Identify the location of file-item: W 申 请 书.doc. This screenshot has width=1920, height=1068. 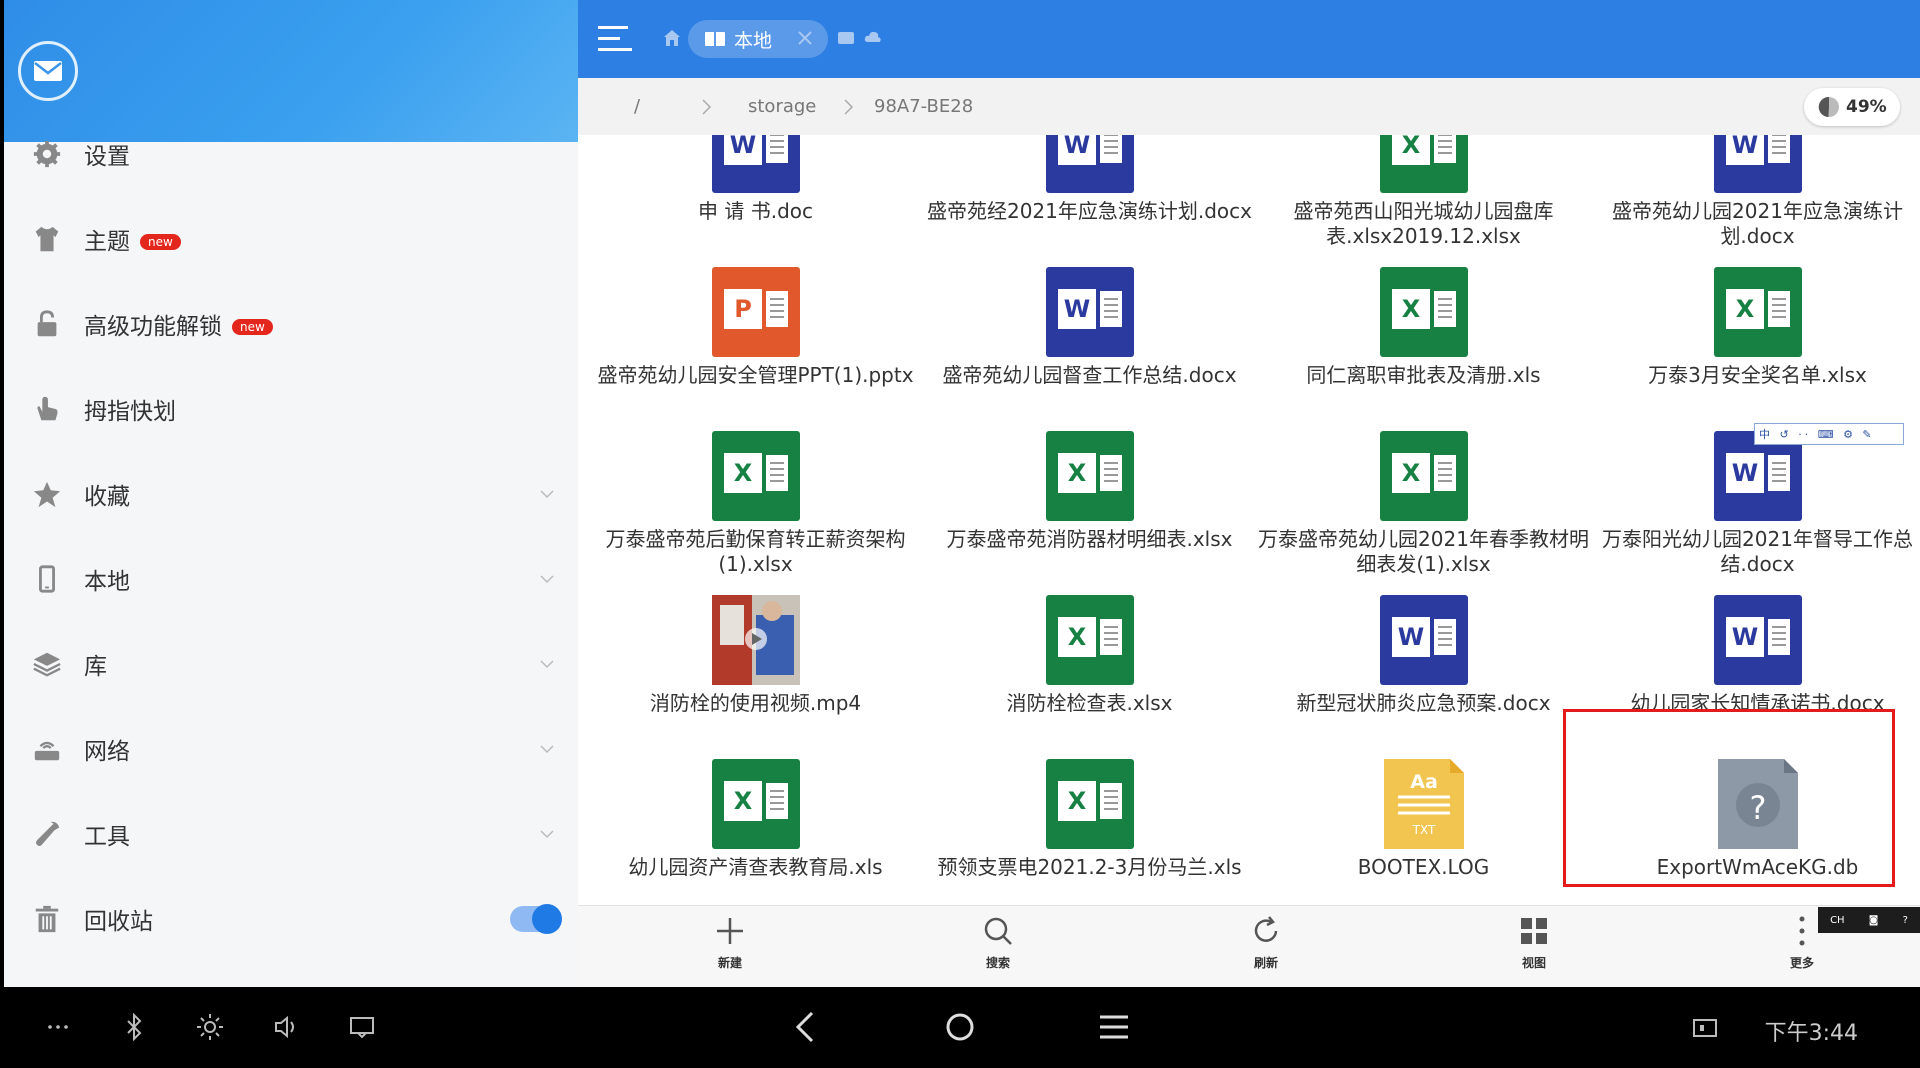
(755, 201).